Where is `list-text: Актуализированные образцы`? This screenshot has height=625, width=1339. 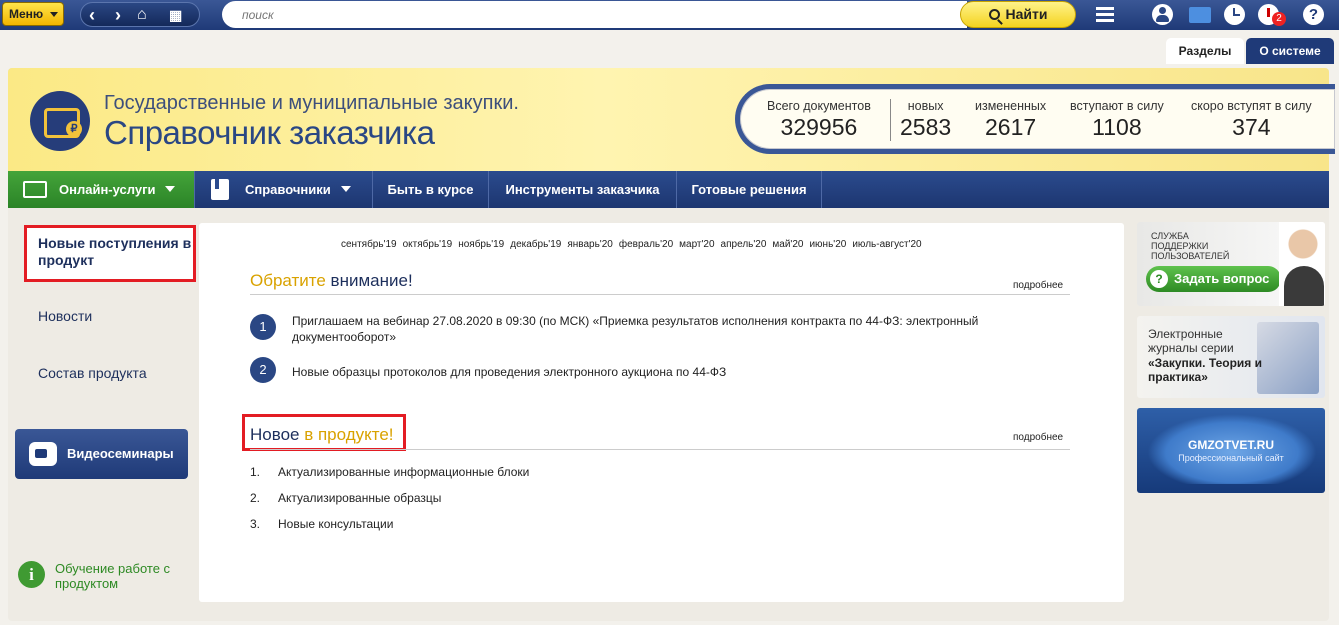
list-text: Актуализированные образцы is located at coordinates (360, 498).